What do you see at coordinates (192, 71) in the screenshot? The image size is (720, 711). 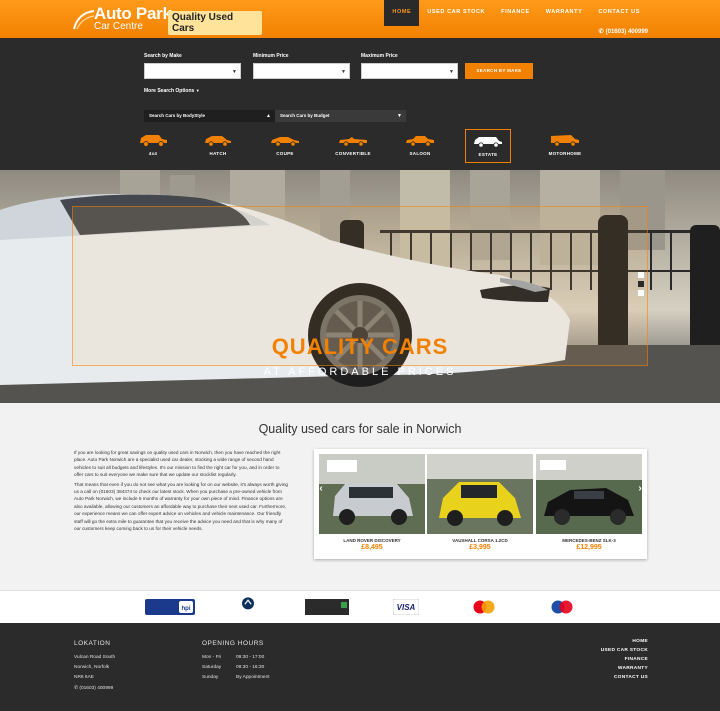 I see `make-select: ▼` at bounding box center [192, 71].